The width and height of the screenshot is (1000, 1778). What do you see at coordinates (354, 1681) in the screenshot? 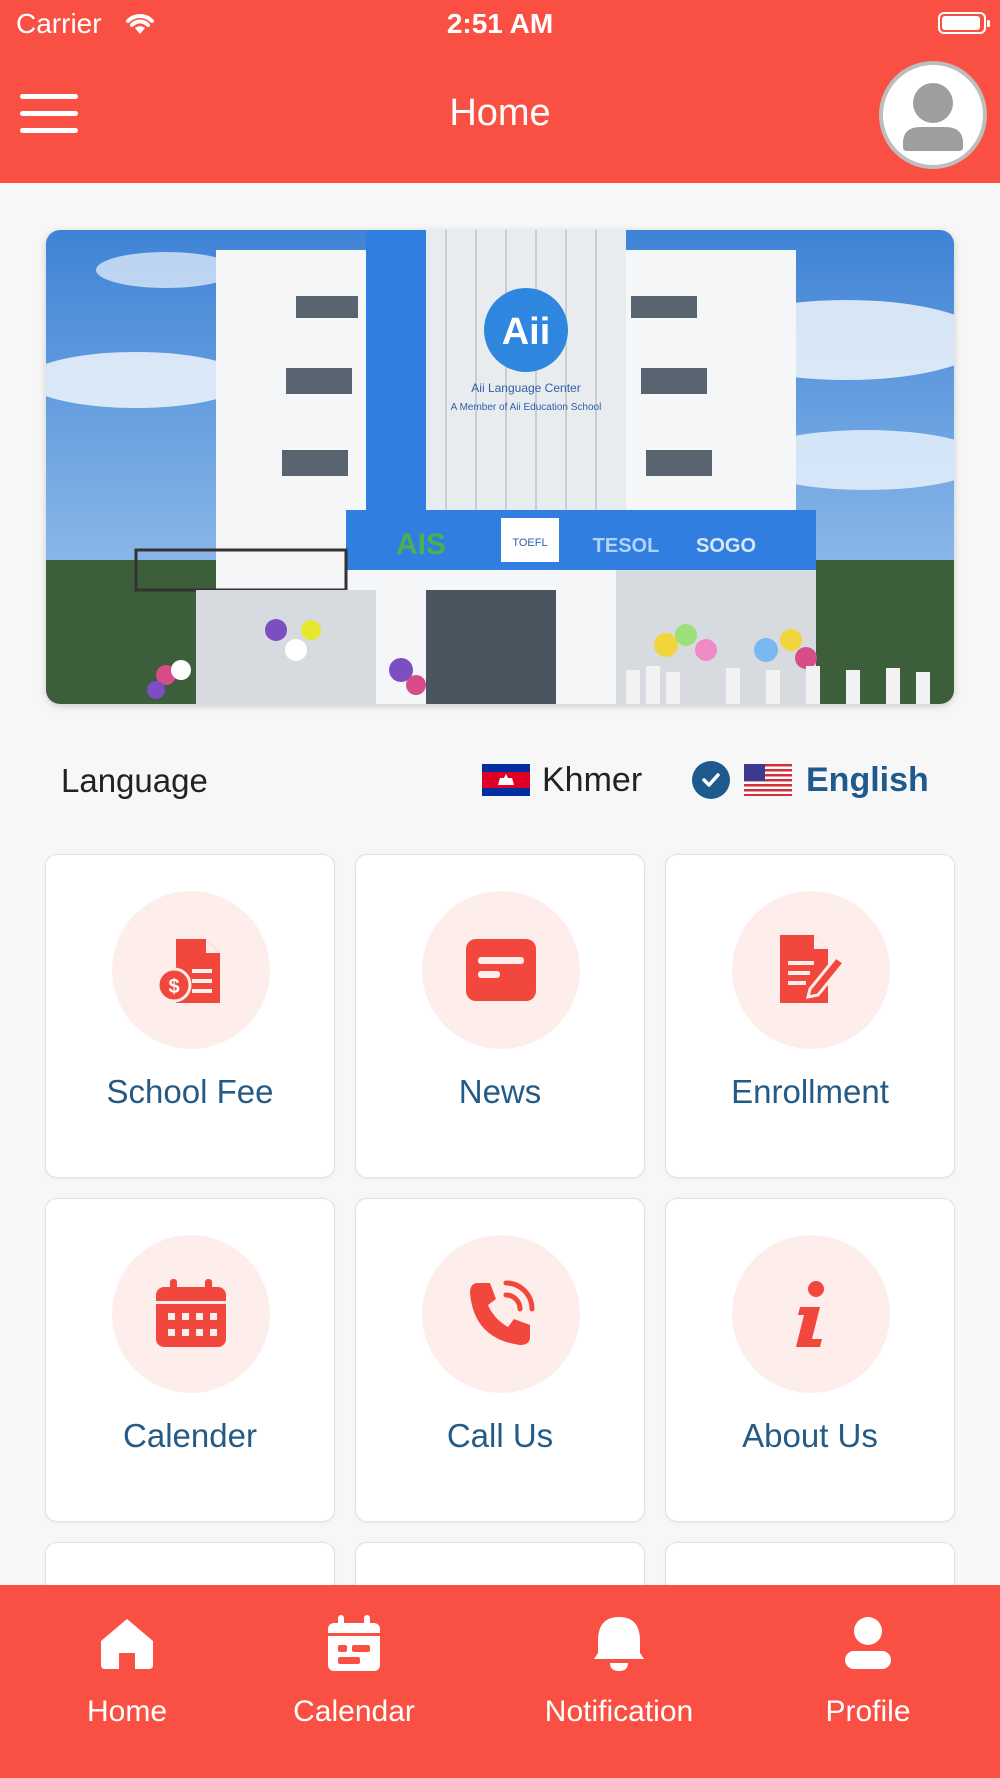
I see `nav-calendar: Calendar` at bounding box center [354, 1681].